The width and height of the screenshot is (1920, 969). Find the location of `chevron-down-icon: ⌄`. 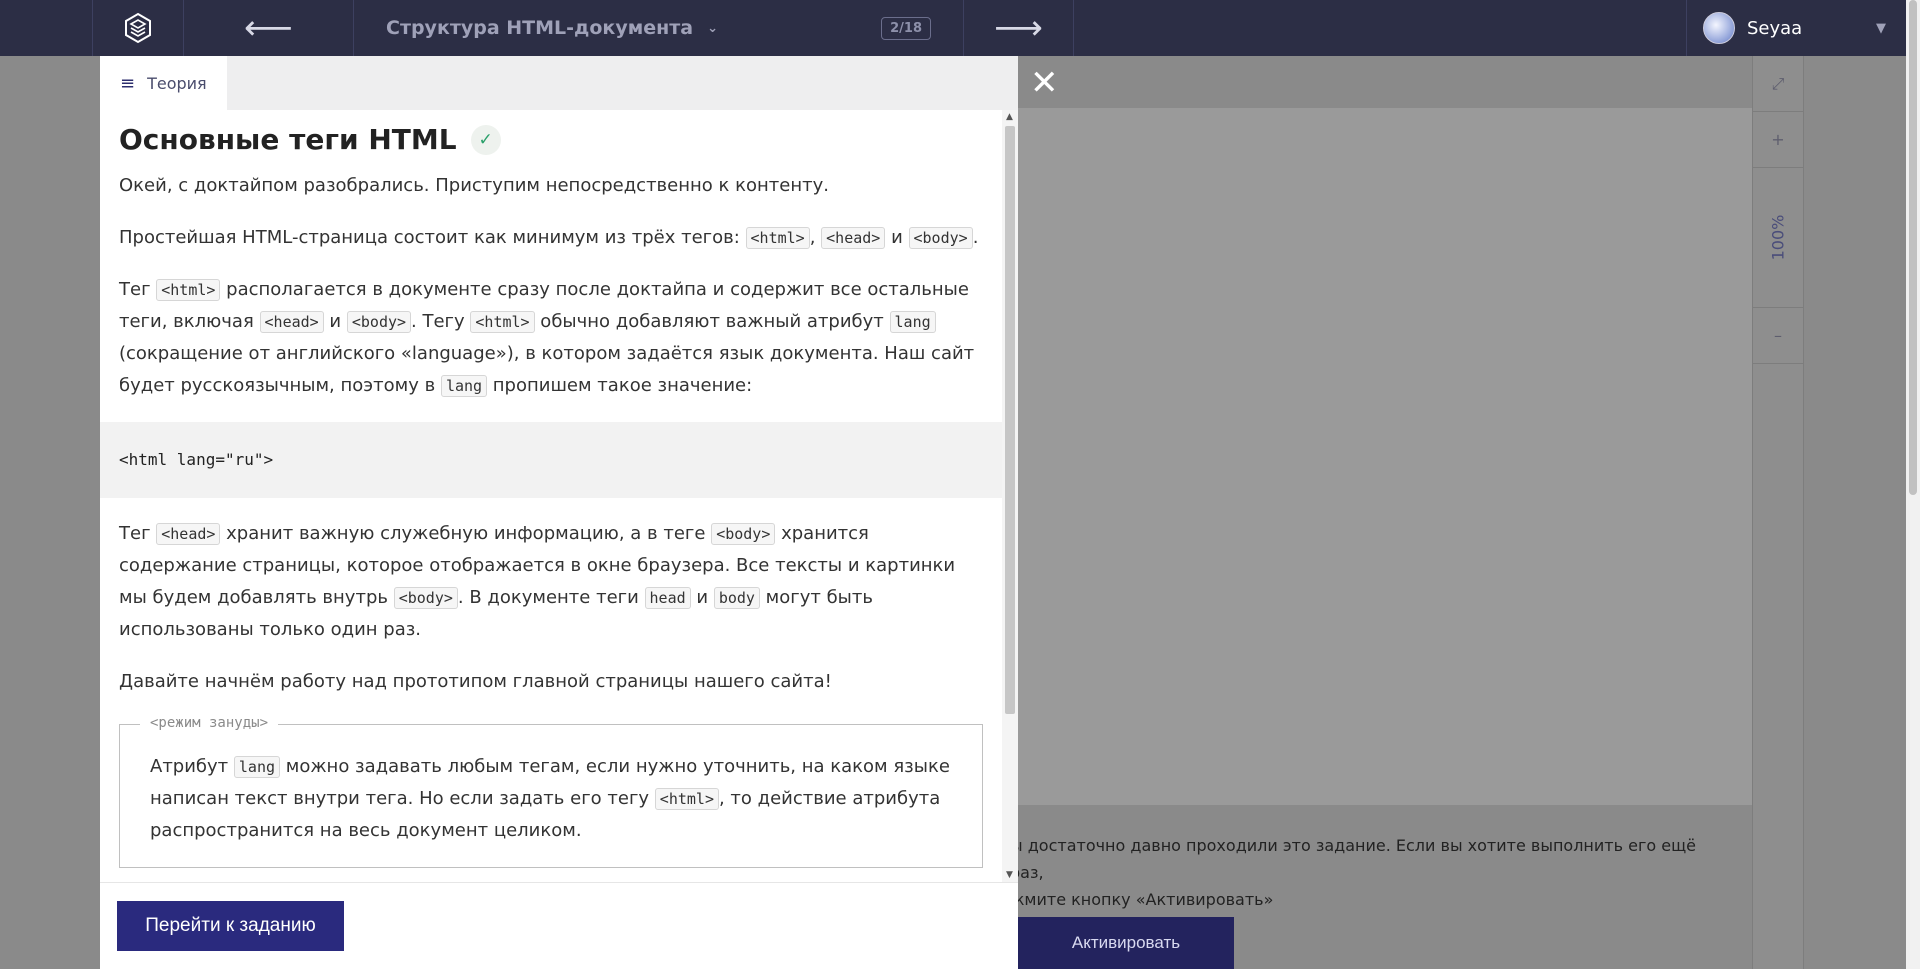

chevron-down-icon: ⌄ is located at coordinates (712, 28).